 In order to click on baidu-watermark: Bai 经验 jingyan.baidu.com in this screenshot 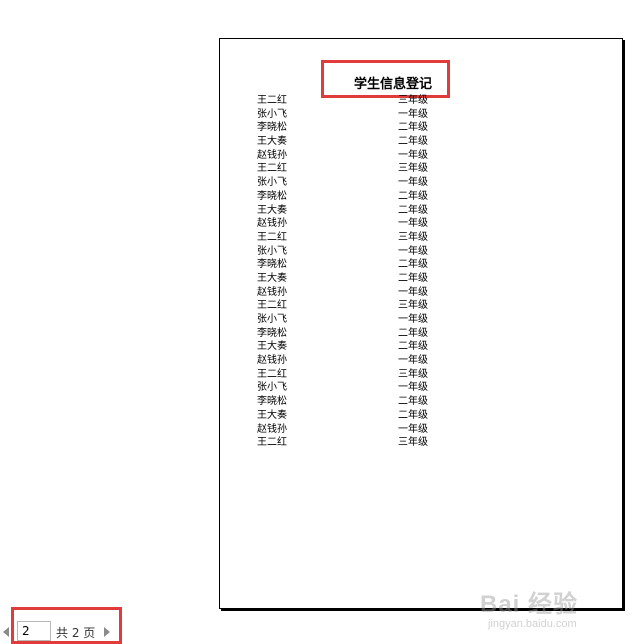, I will do `click(549, 607)`.